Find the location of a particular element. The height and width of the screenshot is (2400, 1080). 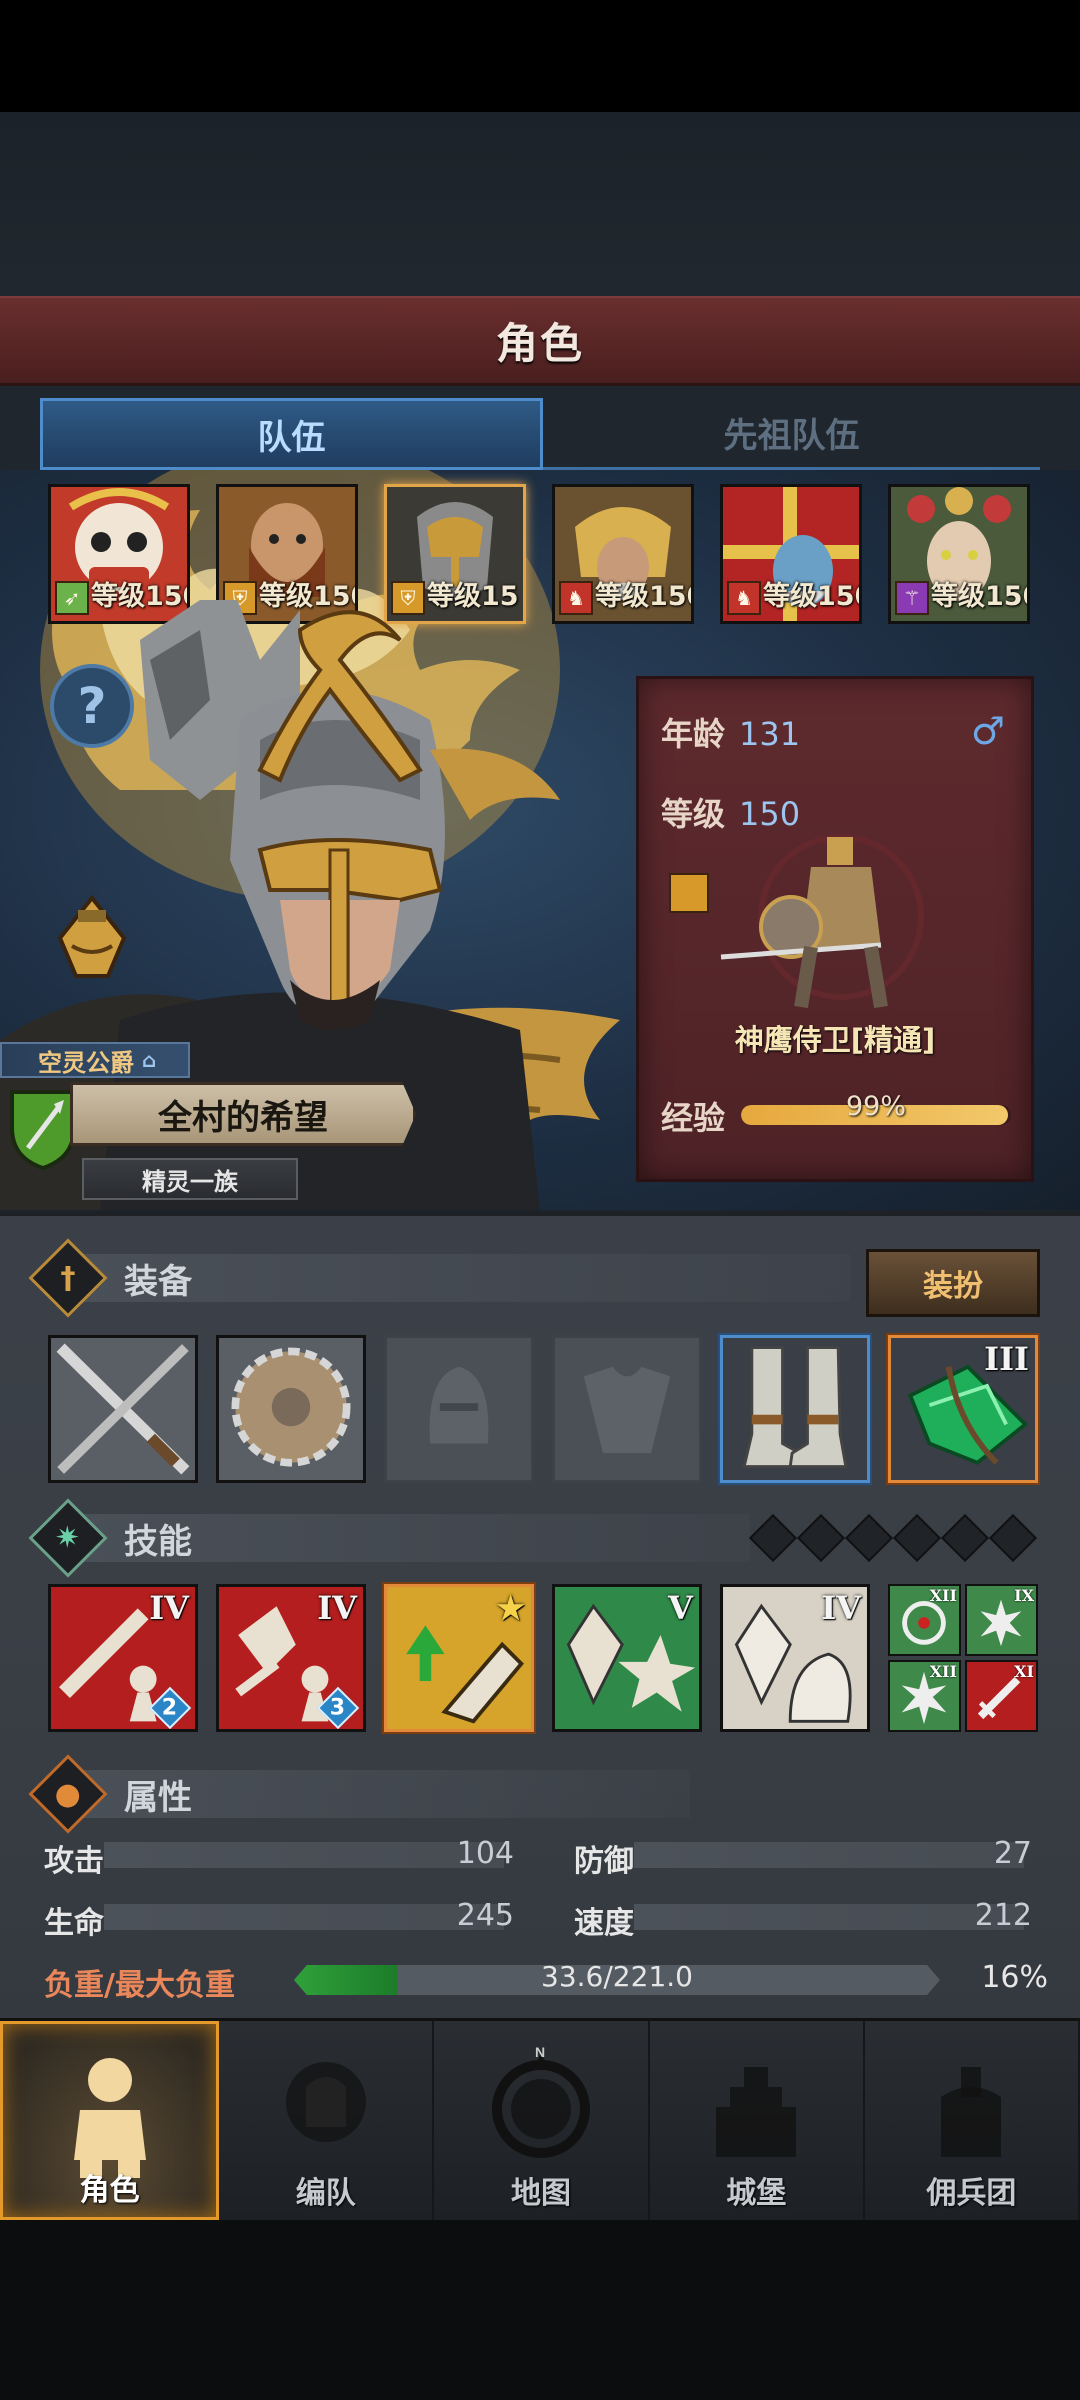

hero-race-plate: 精灵一族 is located at coordinates (190, 1179).